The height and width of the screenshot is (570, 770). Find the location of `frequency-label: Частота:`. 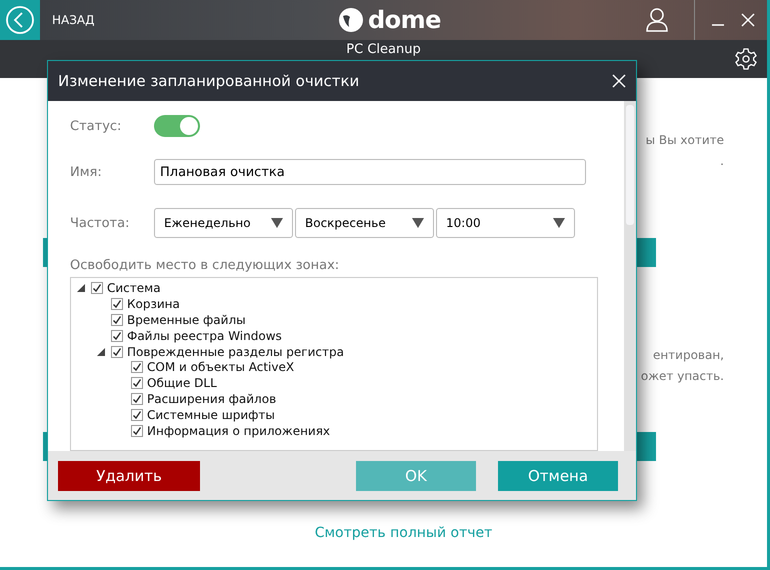

frequency-label: Частота: is located at coordinates (100, 223).